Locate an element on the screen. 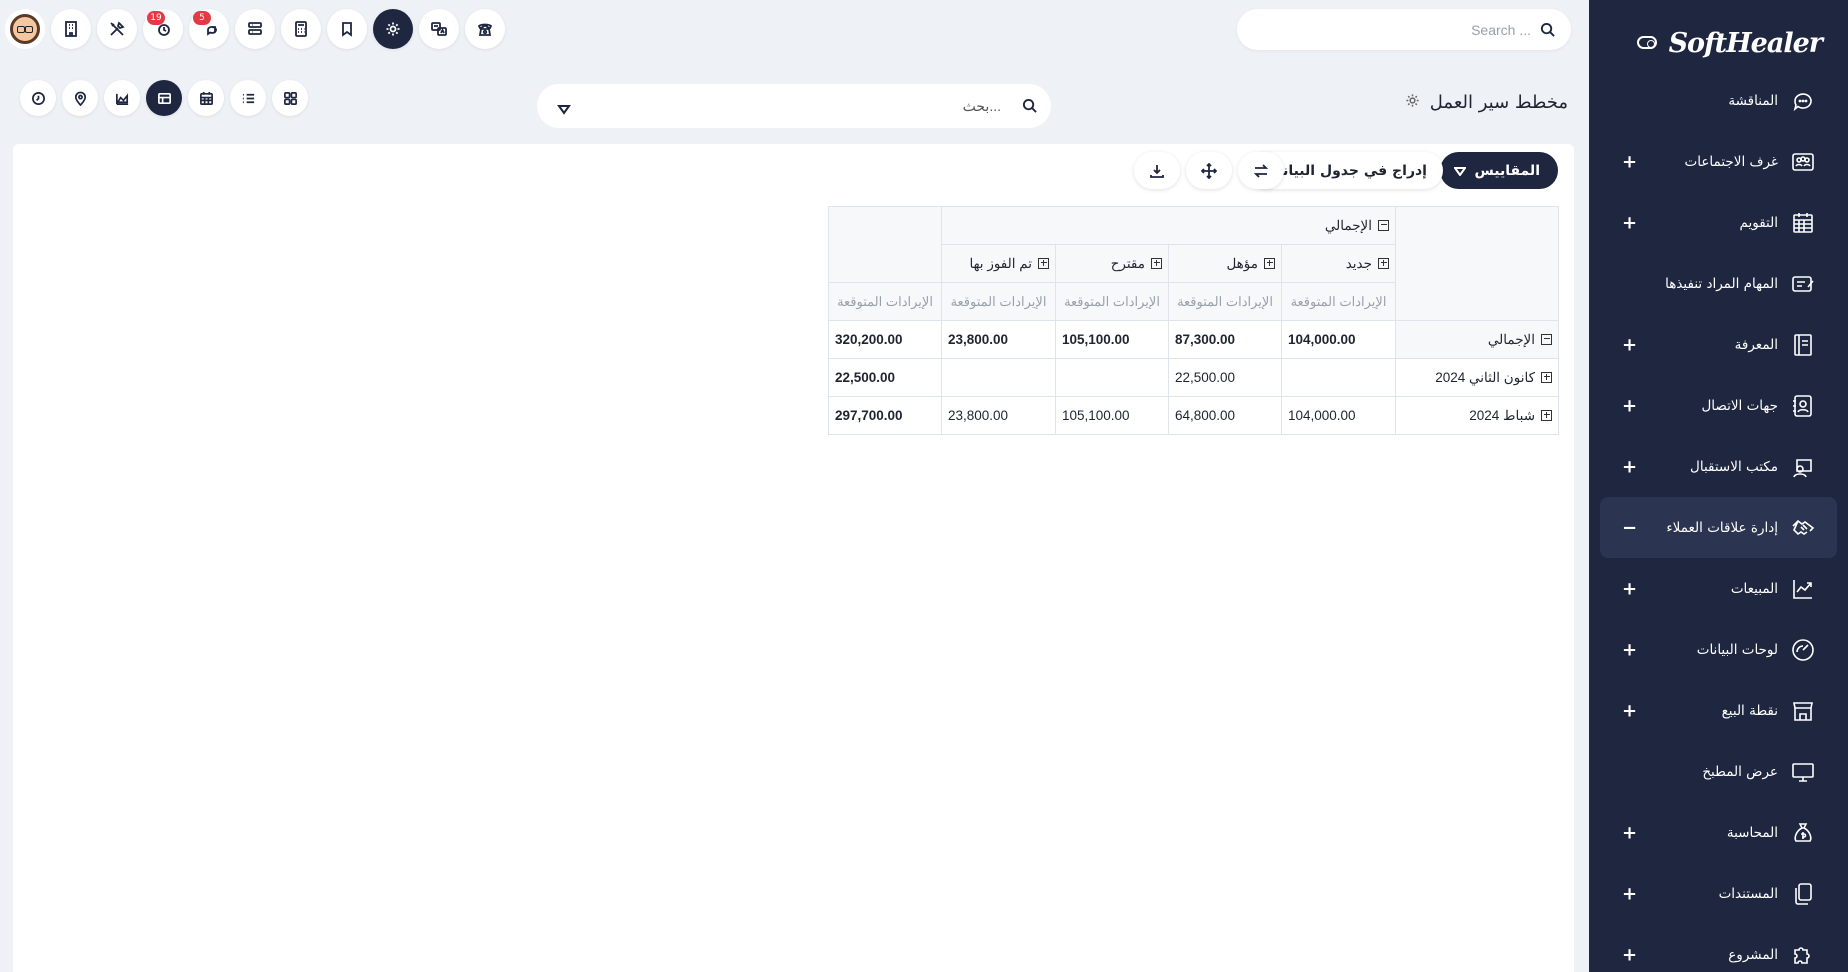 The width and height of the screenshot is (1848, 972). expand-box-icon is located at coordinates (1383, 263).